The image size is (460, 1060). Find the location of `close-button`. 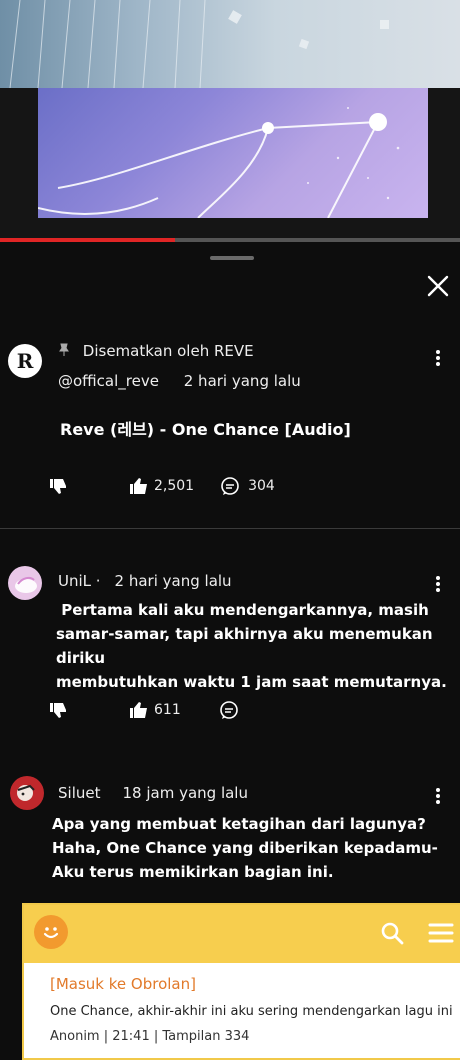

close-button is located at coordinates (438, 286).